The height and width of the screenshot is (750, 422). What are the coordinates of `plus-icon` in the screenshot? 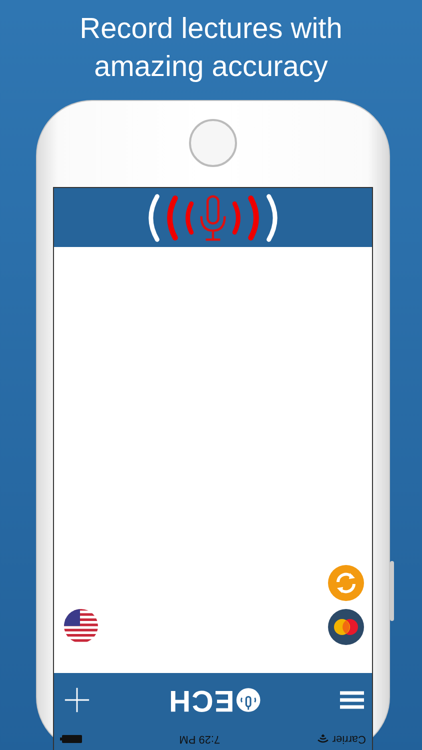 It's located at (77, 700).